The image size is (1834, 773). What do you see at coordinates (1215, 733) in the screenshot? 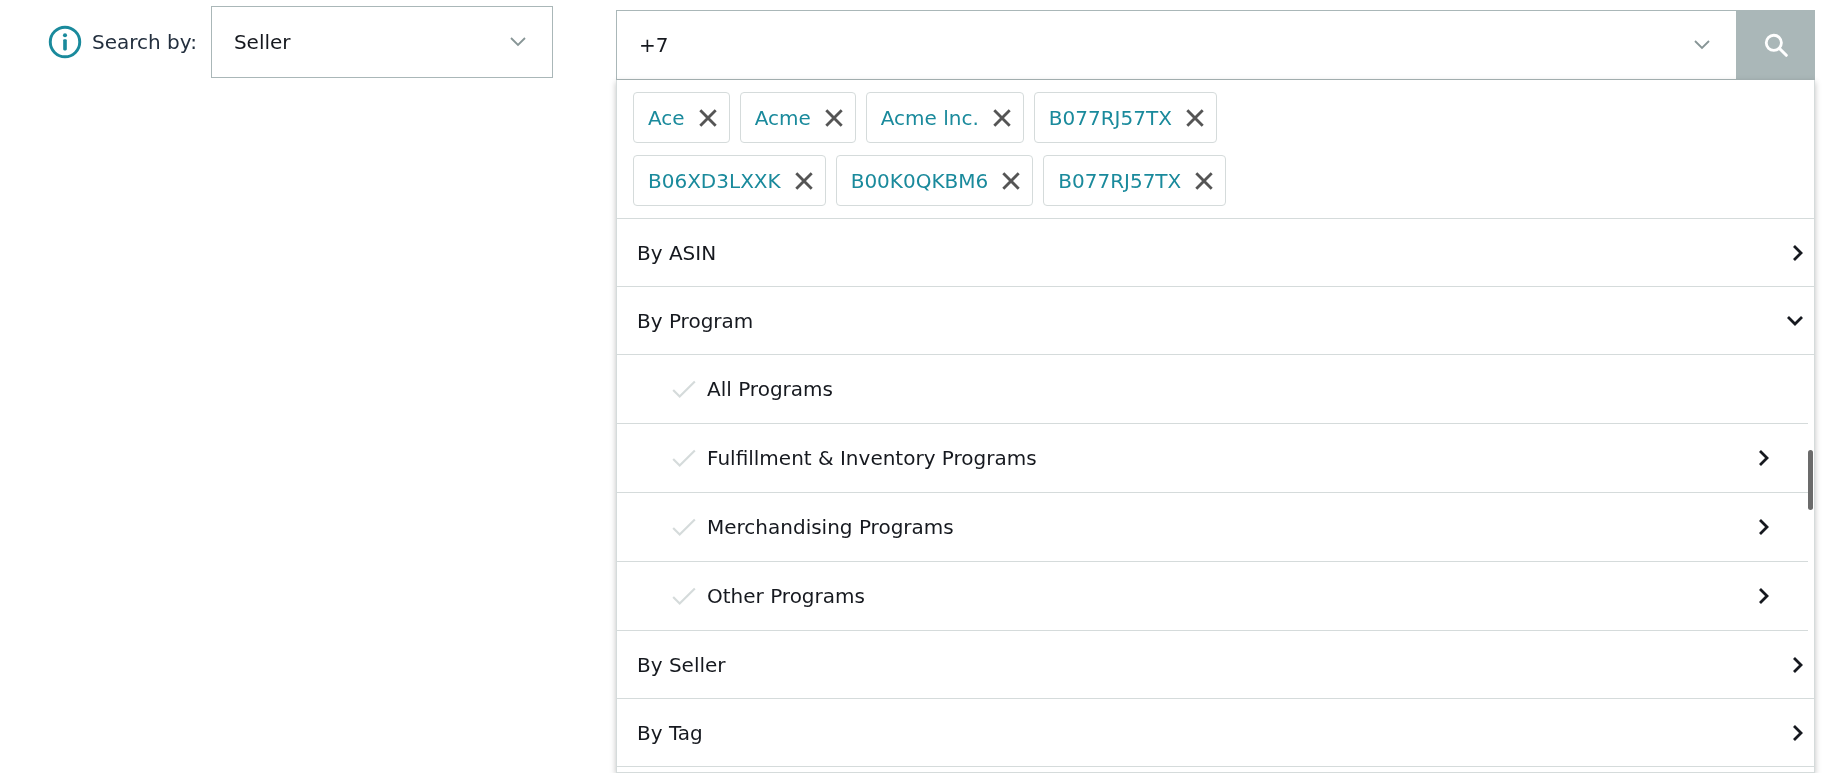
I see `category-item: By Tag` at bounding box center [1215, 733].